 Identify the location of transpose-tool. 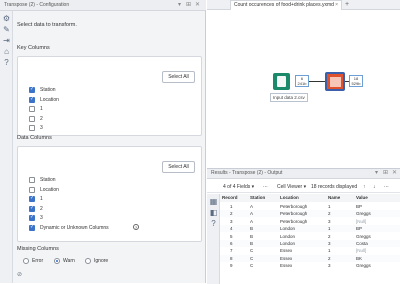
(335, 81).